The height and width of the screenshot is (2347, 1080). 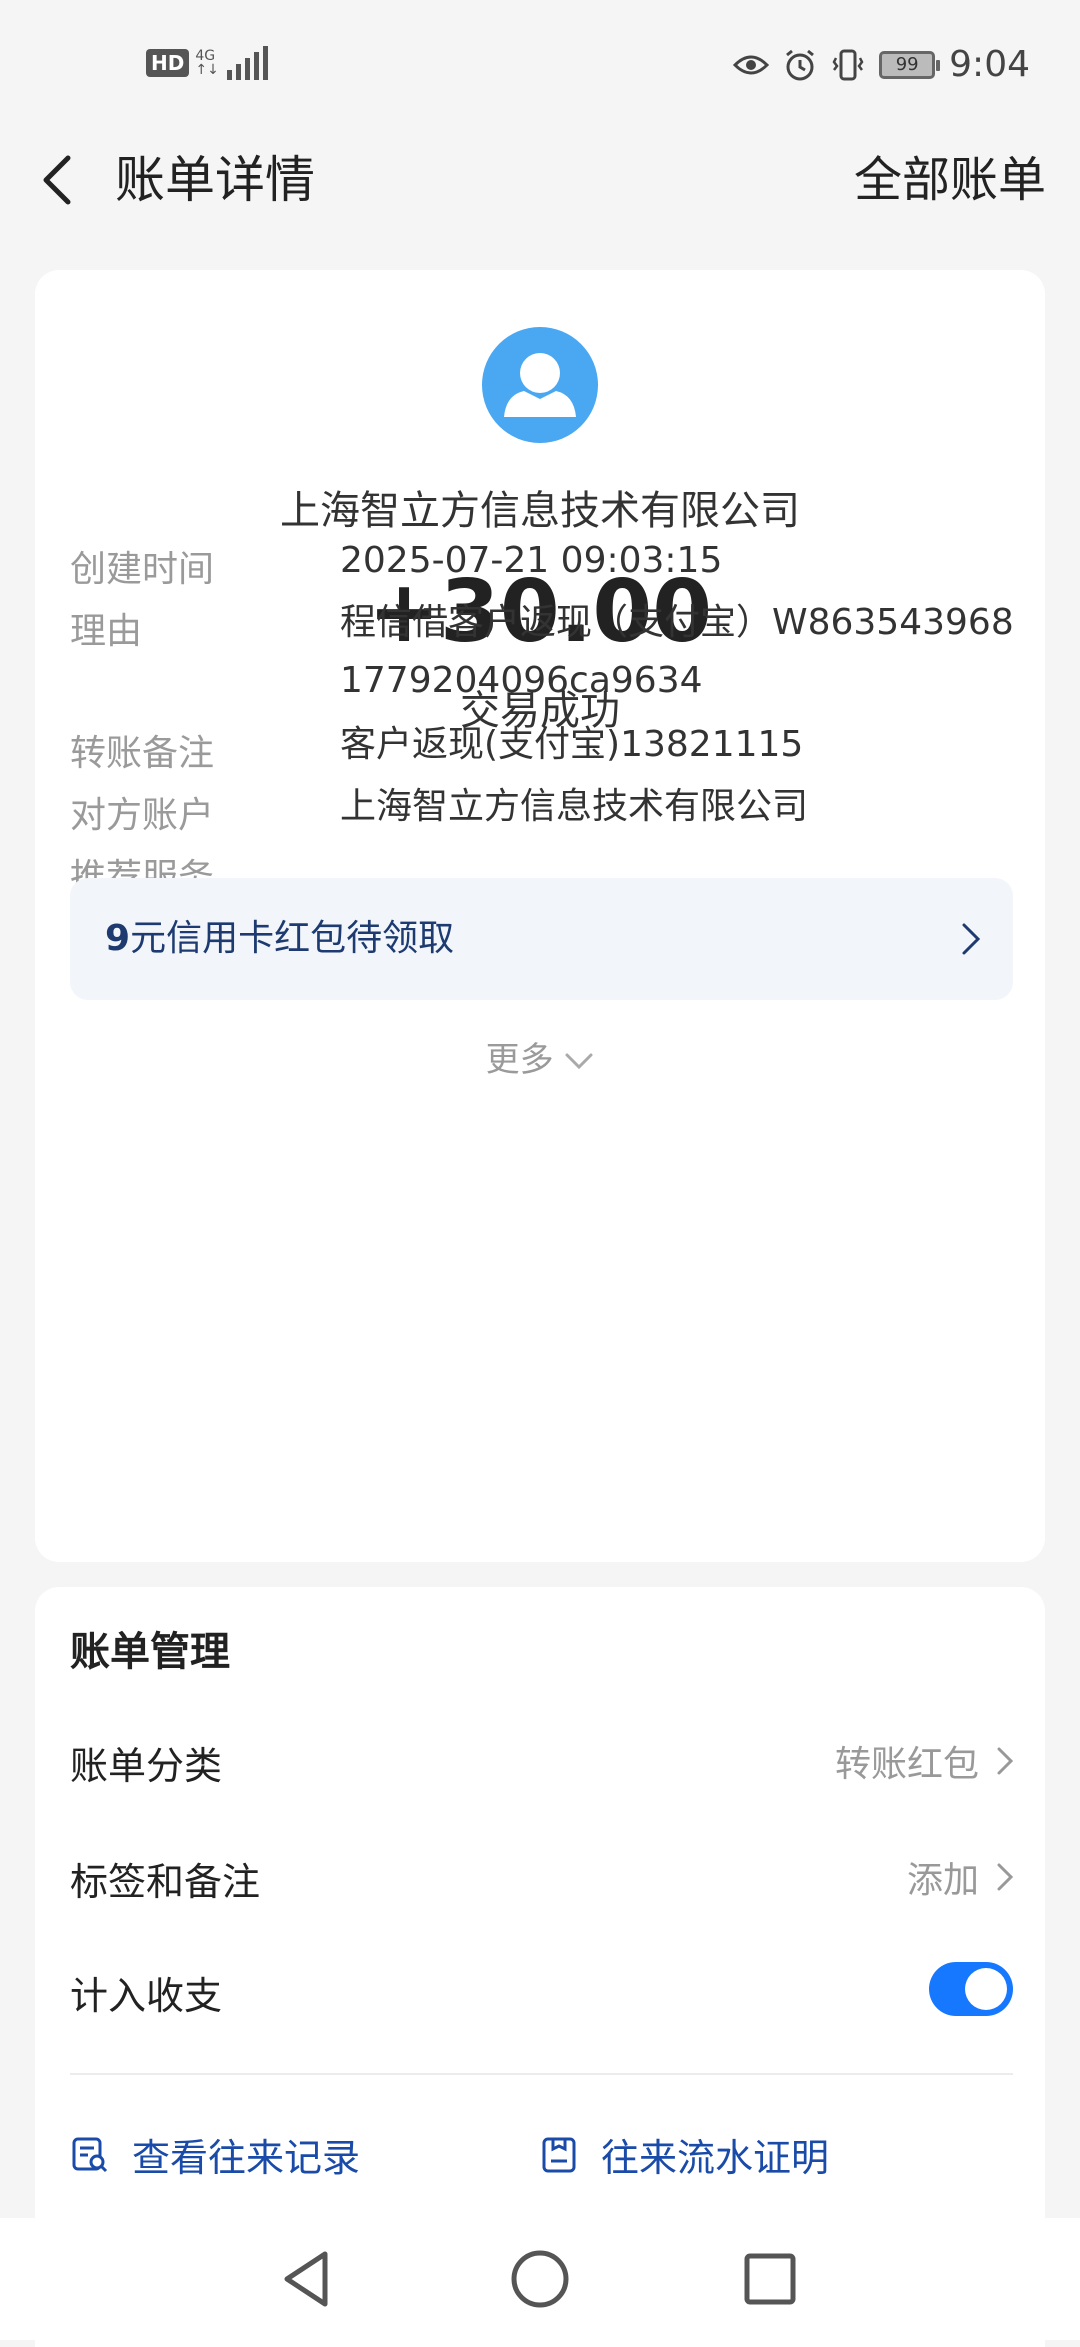 I want to click on bill-category-label: 账单分类, so click(x=146, y=1766).